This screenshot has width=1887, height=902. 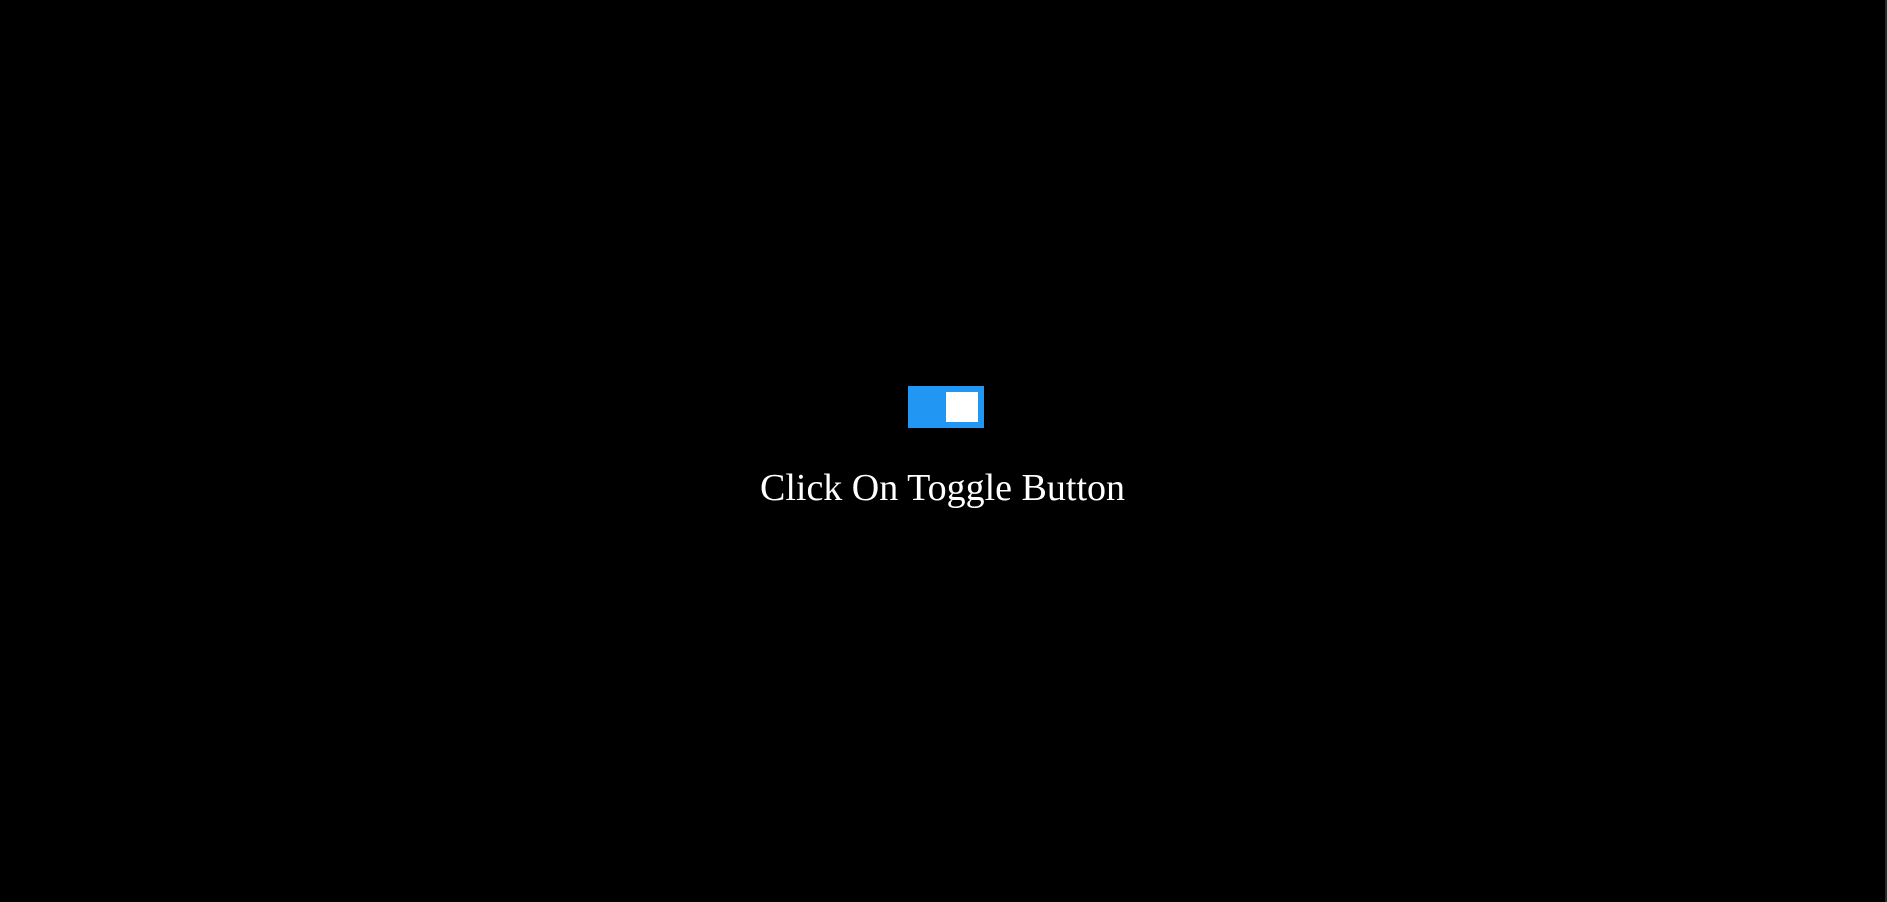 What do you see at coordinates (942, 488) in the screenshot?
I see `toggle-caption: Click On Toggle Button` at bounding box center [942, 488].